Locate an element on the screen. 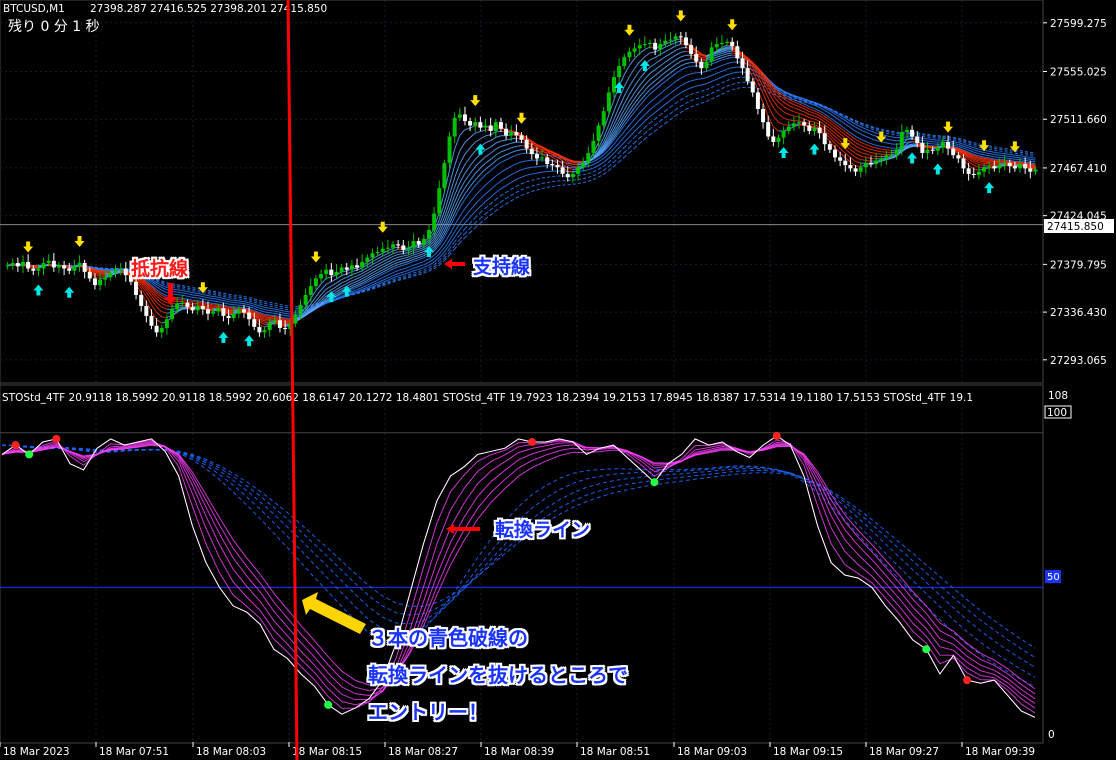 Image resolution: width=1116 pixels, height=760 pixels. buy-dot is located at coordinates (926, 649).